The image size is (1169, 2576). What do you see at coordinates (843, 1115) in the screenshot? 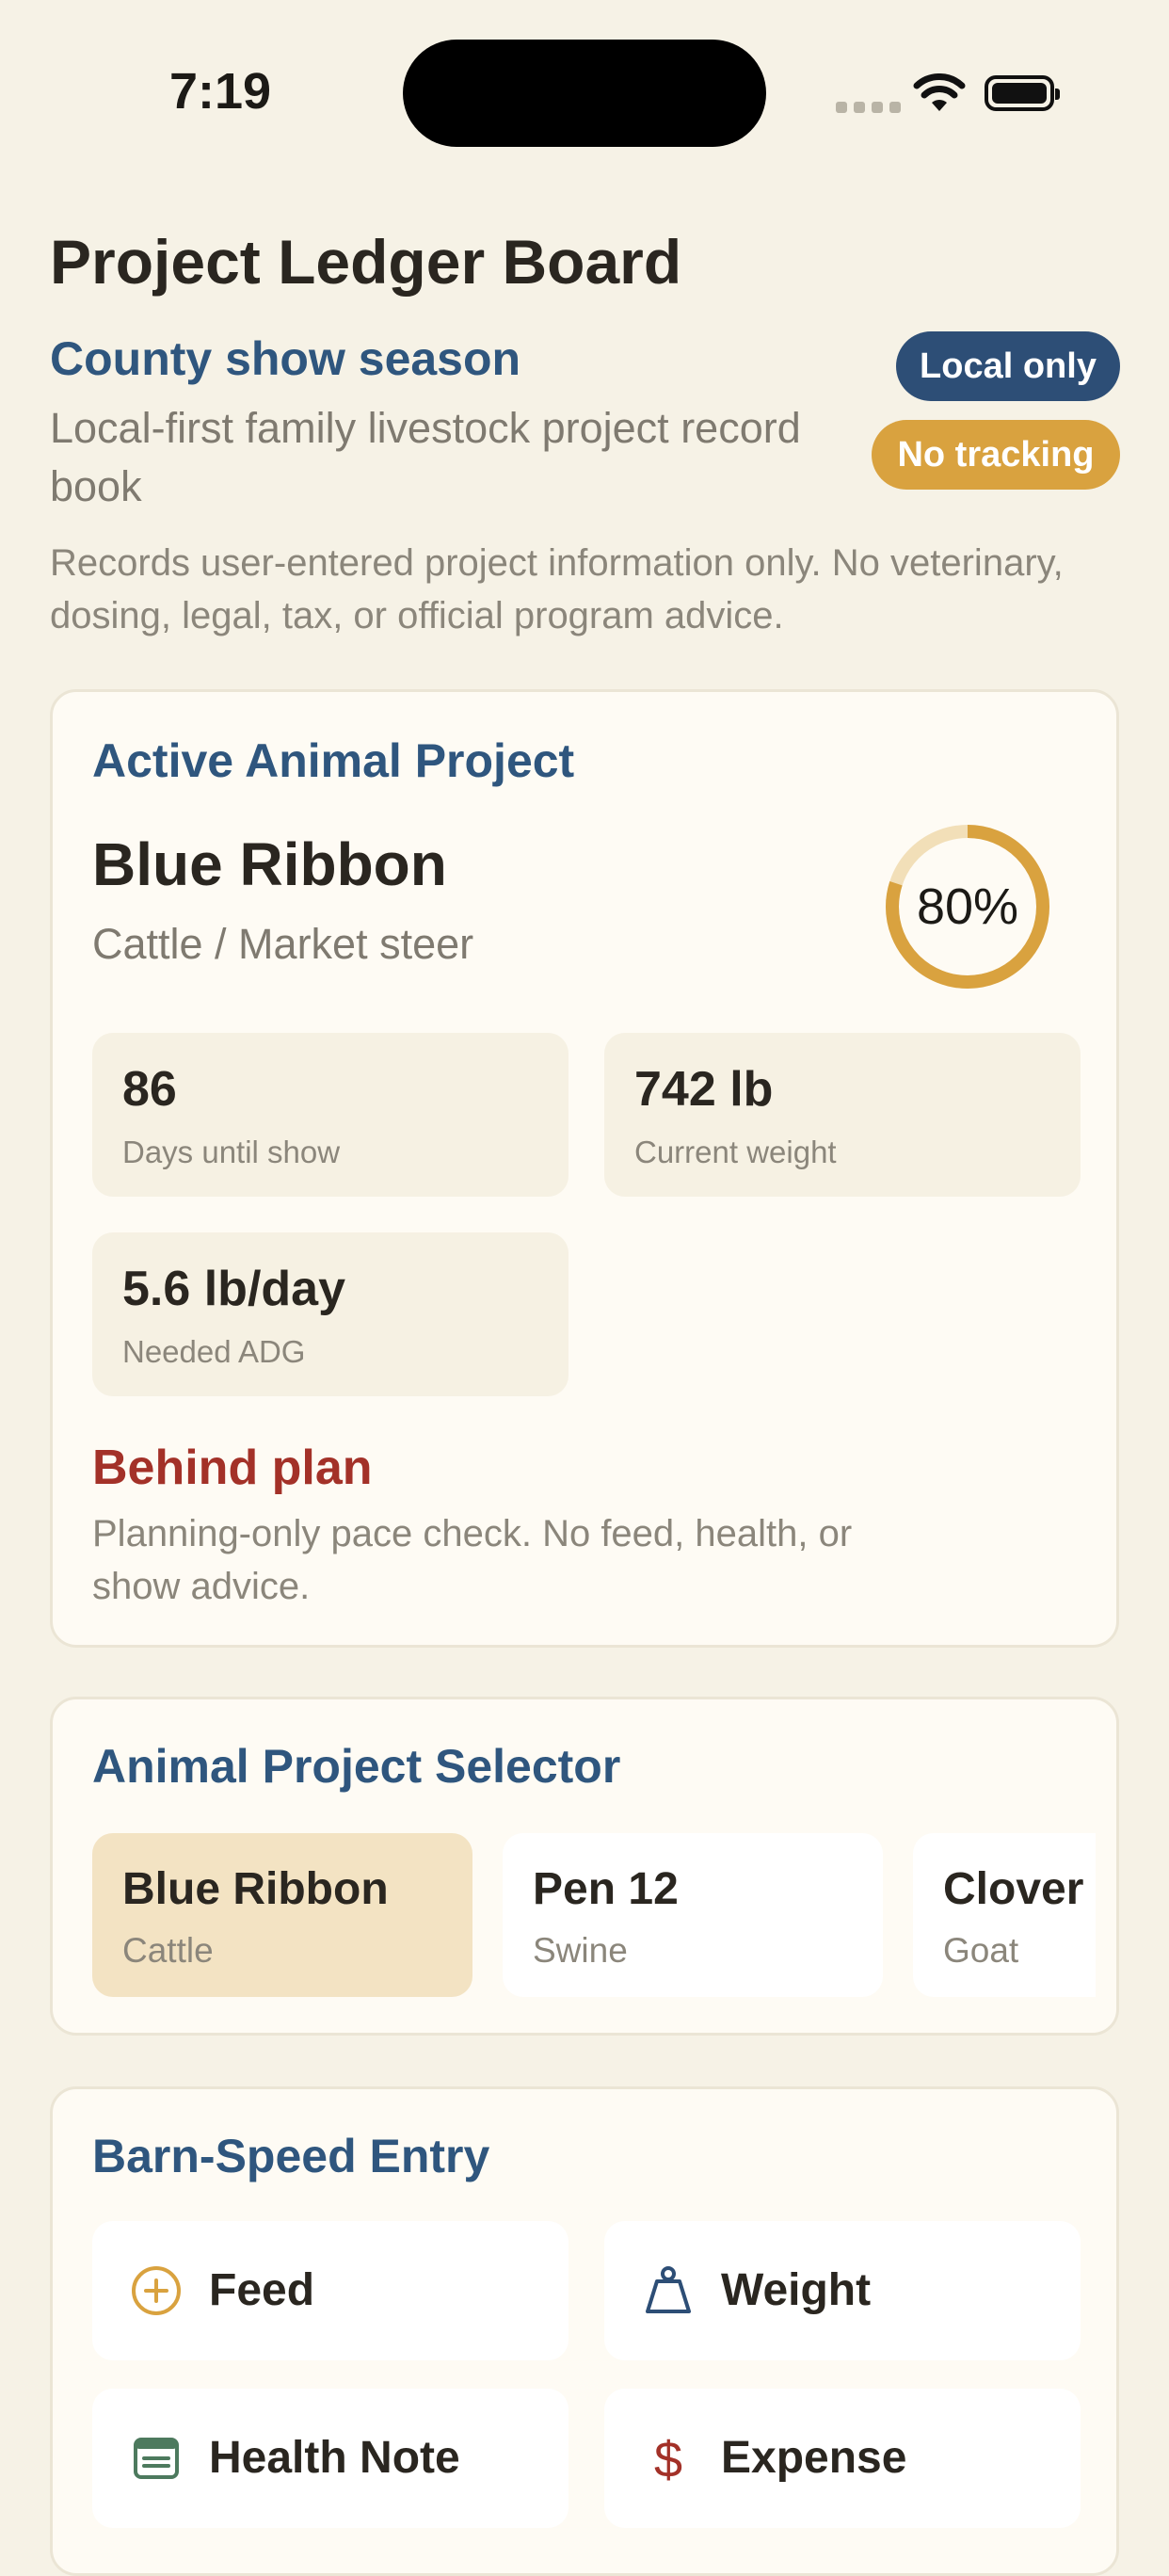
I see `stat-current-weight: 742 lb Current weight` at bounding box center [843, 1115].